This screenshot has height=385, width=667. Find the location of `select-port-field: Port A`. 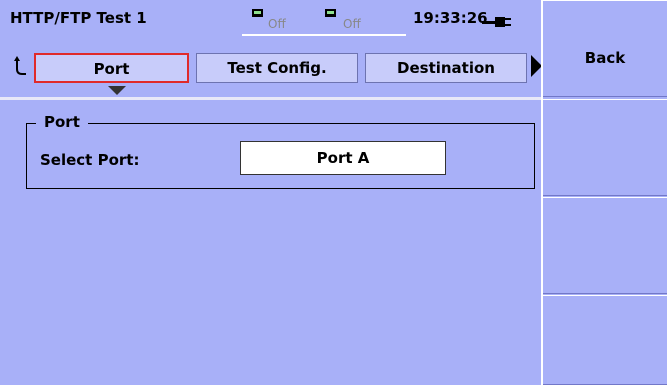

select-port-field: Port A is located at coordinates (343, 158).